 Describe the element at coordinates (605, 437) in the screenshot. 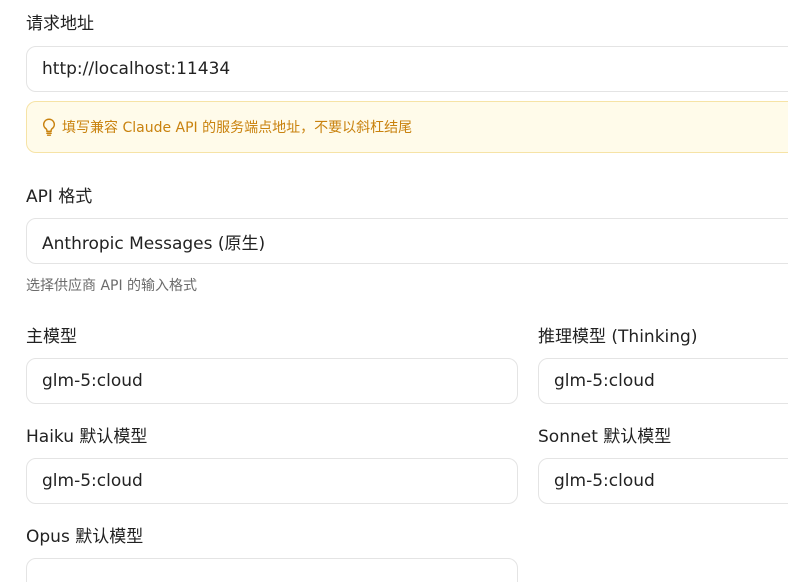

I see `sonnet-model-label: Sonnet 默认模型` at that location.